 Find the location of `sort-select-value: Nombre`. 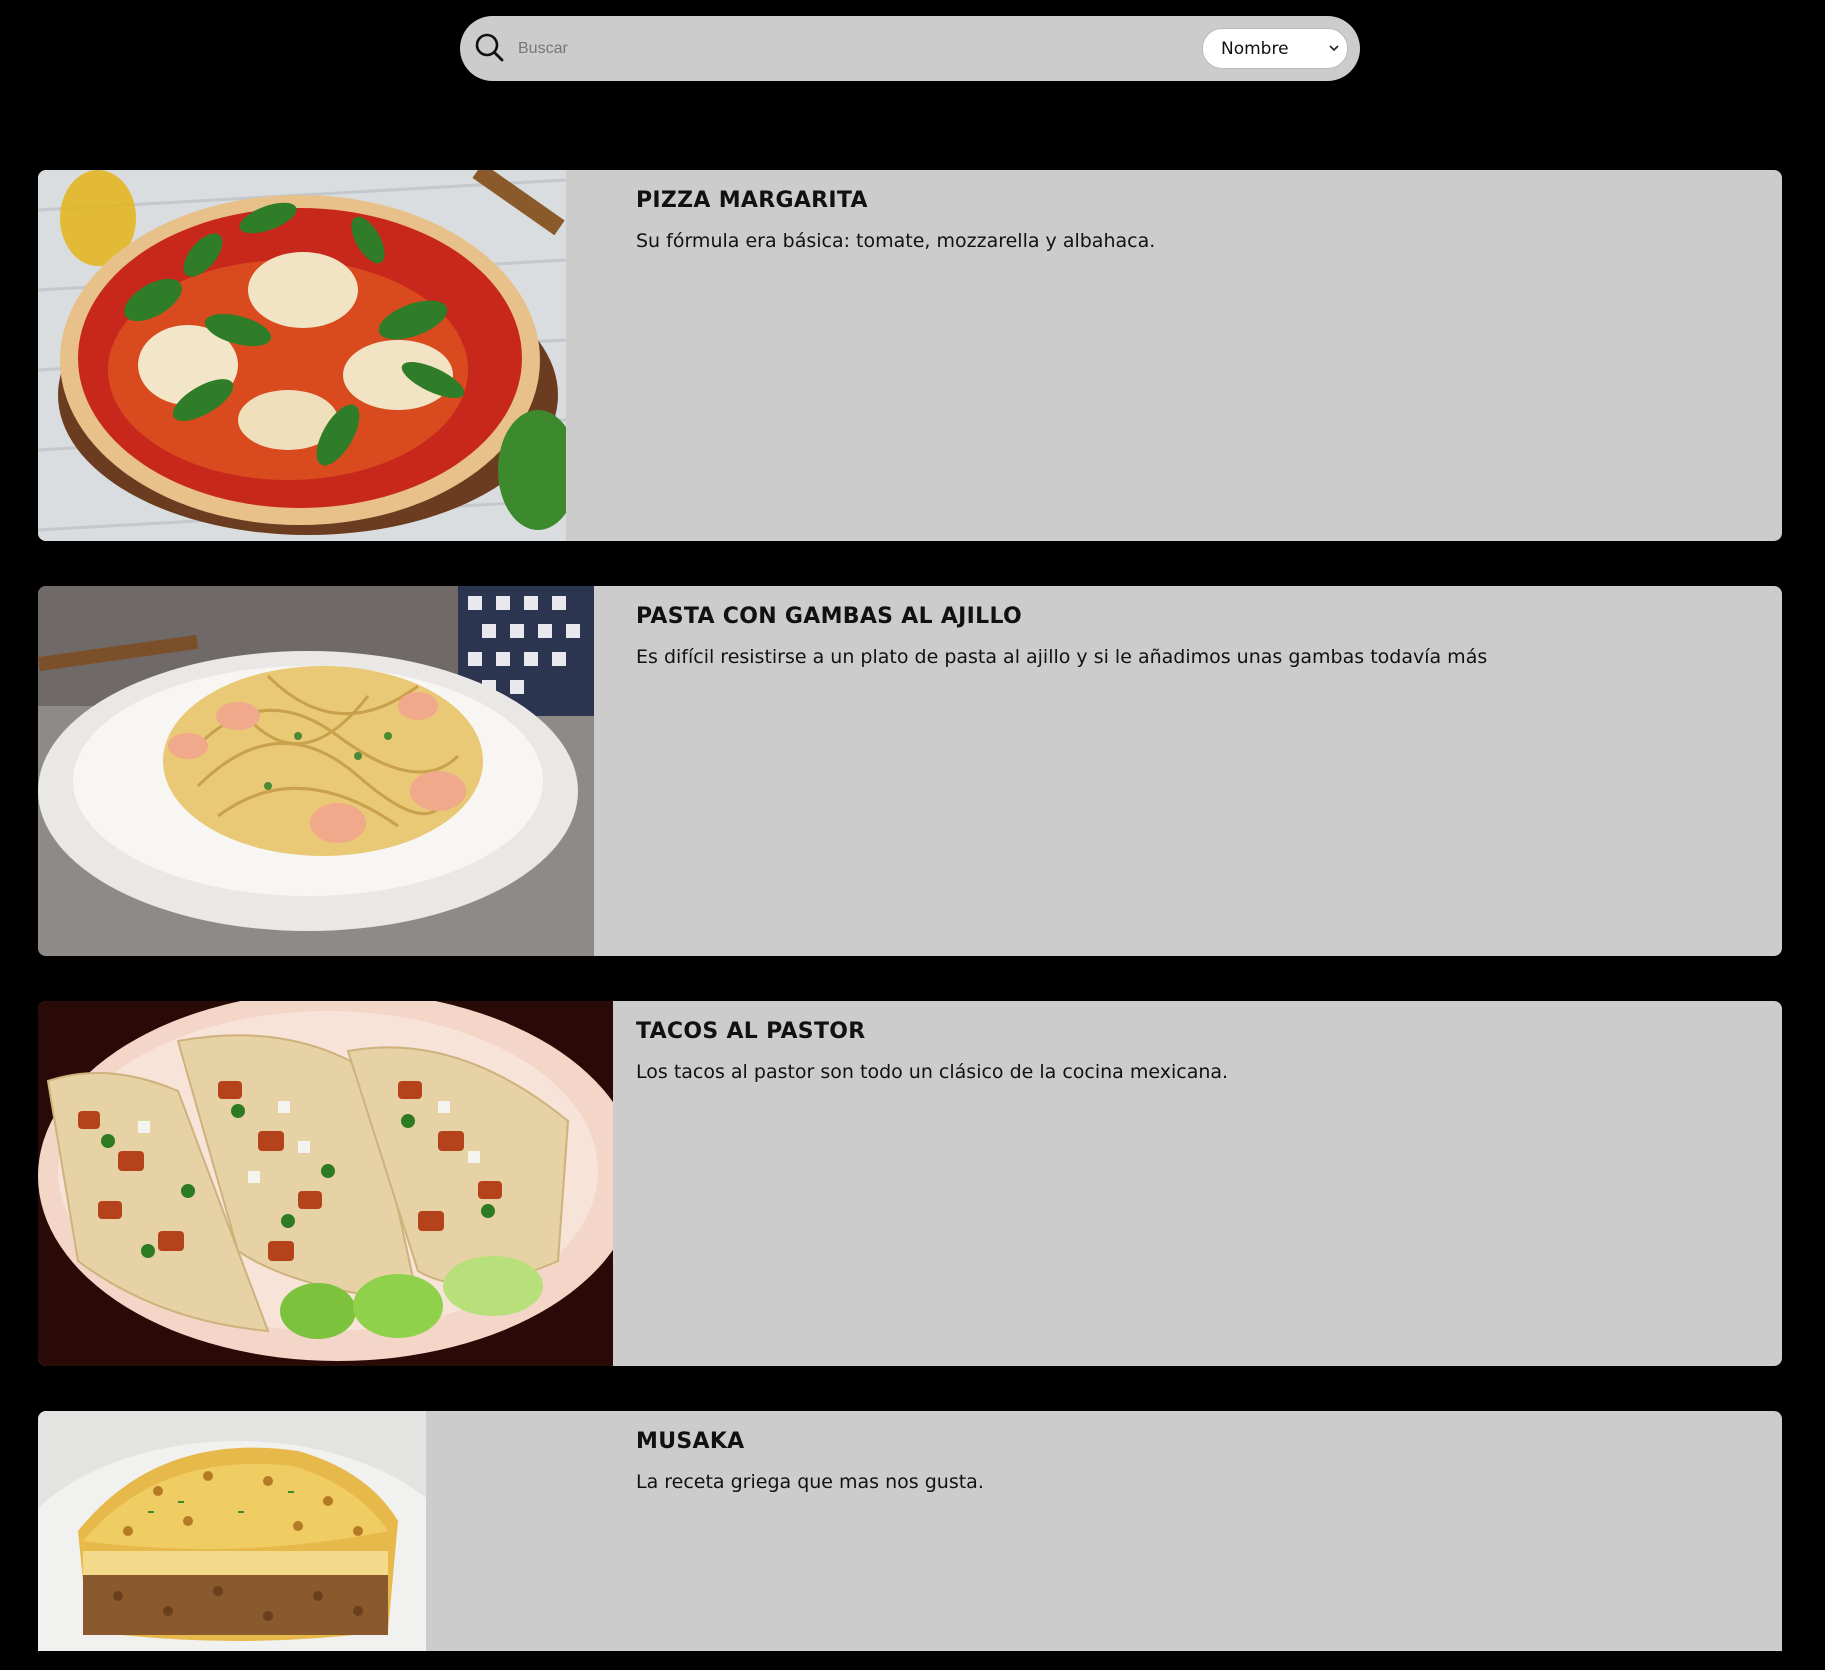

sort-select-value: Nombre is located at coordinates (1255, 49).